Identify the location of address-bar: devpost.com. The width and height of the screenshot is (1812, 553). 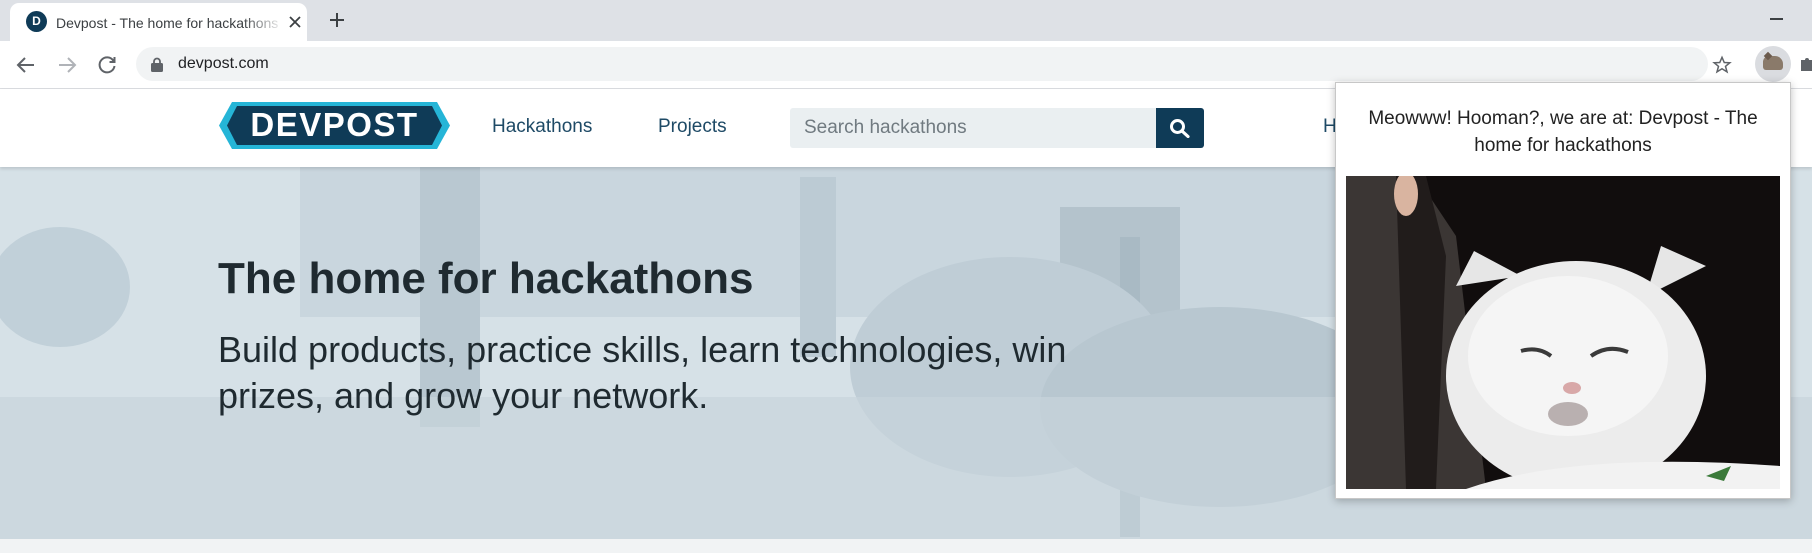
(934, 64).